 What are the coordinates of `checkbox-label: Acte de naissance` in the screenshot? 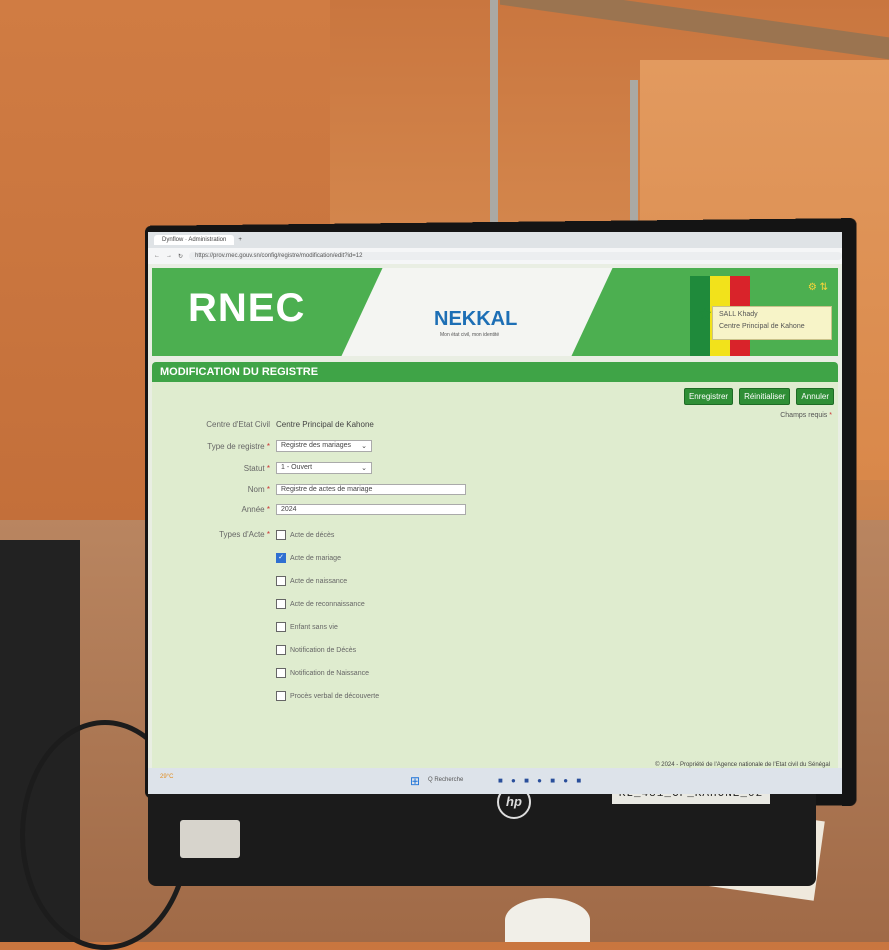 It's located at (319, 581).